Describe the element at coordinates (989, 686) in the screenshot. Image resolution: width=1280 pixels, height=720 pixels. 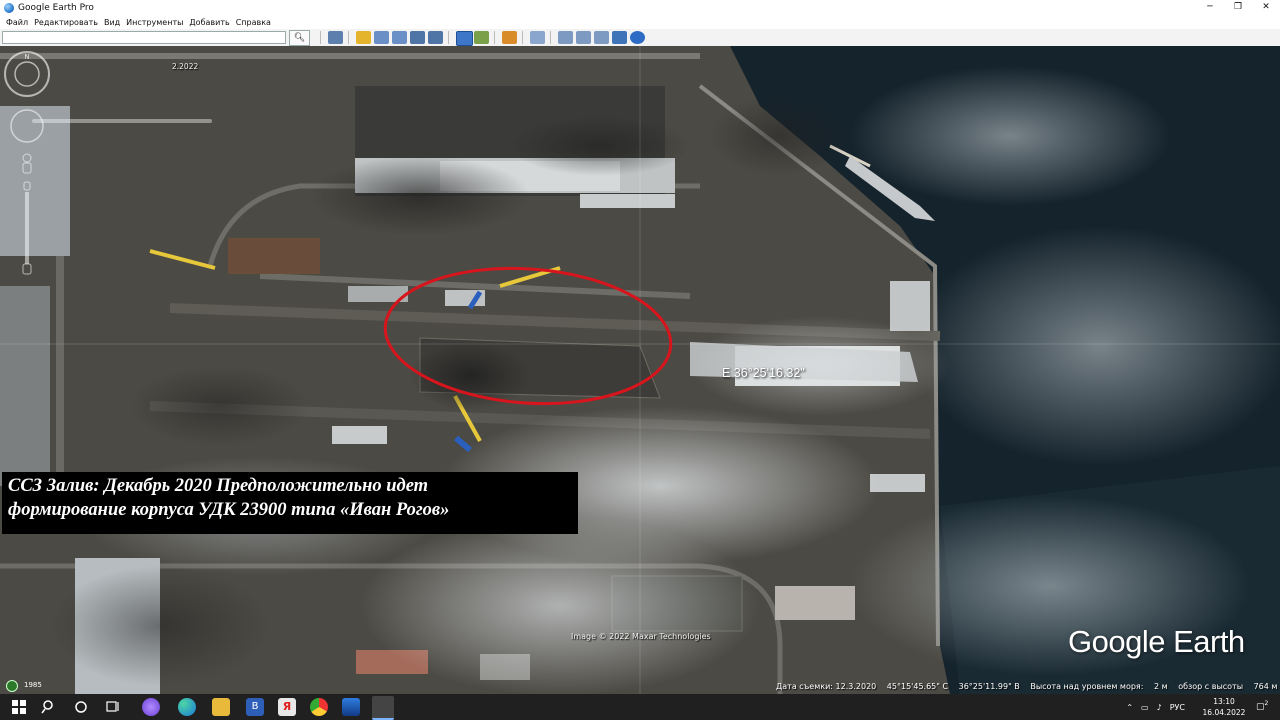
I see `longitude: 36°25'11.99" В` at that location.